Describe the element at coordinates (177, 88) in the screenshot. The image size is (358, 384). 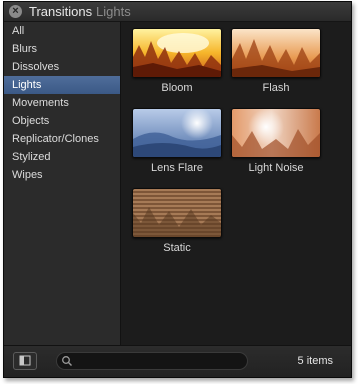
I see `tile-label: Bloom` at that location.